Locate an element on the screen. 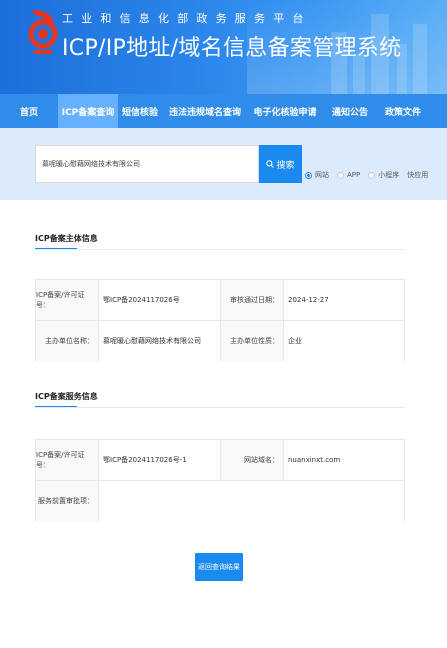  header-banner: 工业和信息化部政务服务平台 ICP/IP地址/域名信息备案管理系统 is located at coordinates (223, 47).